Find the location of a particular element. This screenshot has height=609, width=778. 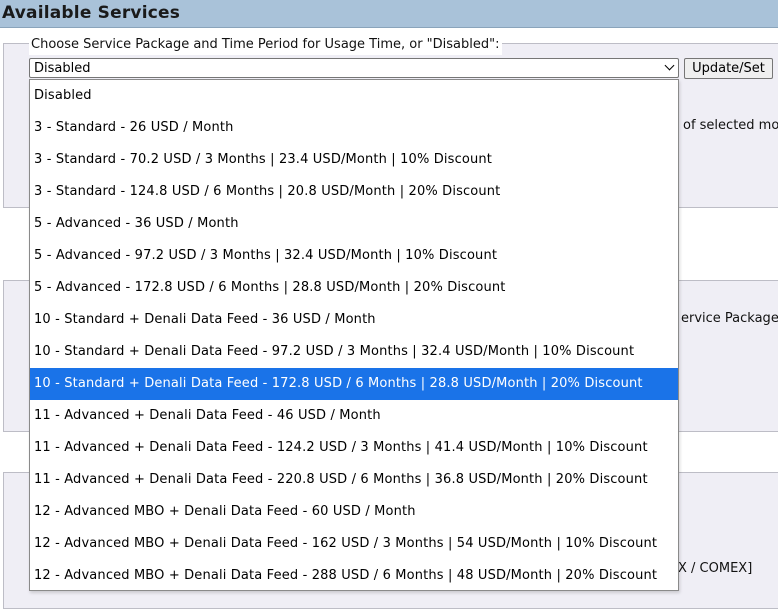

dropdown-option: 5 - Advanced - 36 USD / Month is located at coordinates (354, 224).